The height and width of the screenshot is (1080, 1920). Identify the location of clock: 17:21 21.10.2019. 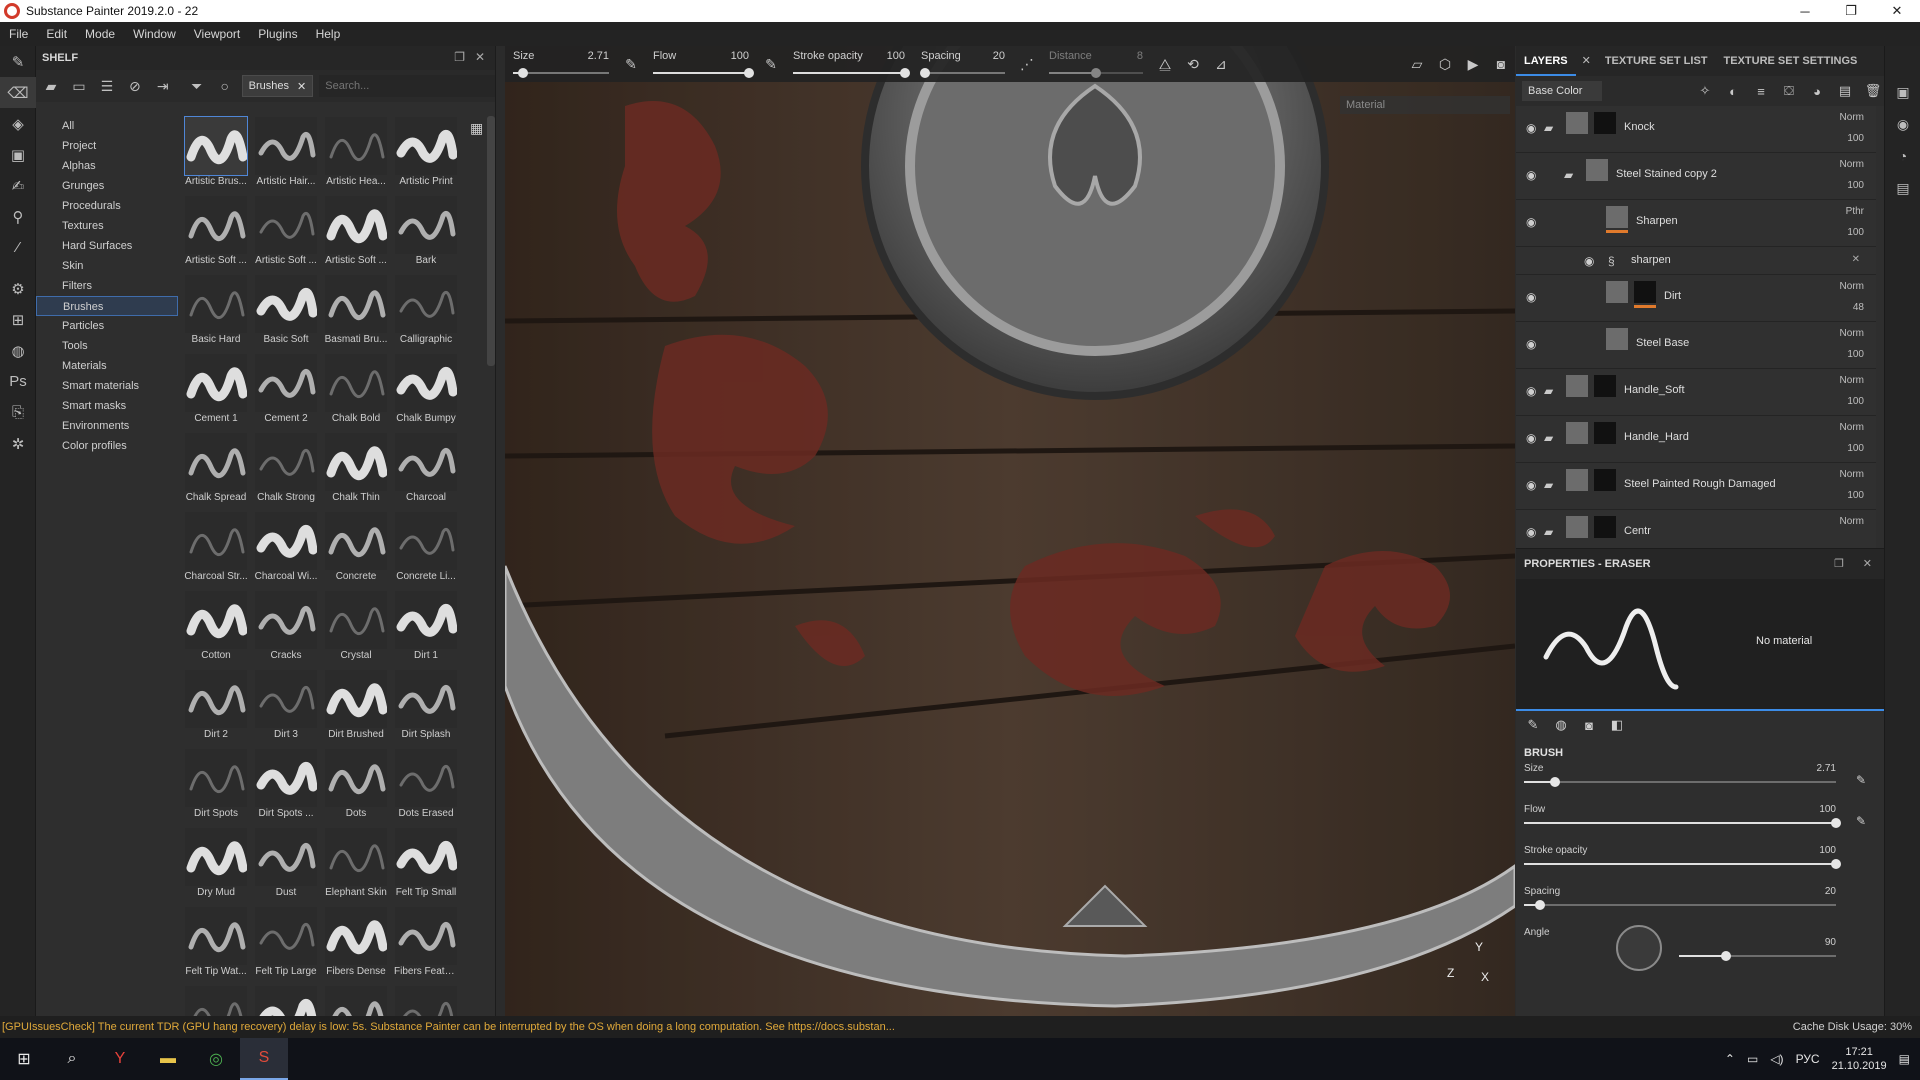
(1859, 1059).